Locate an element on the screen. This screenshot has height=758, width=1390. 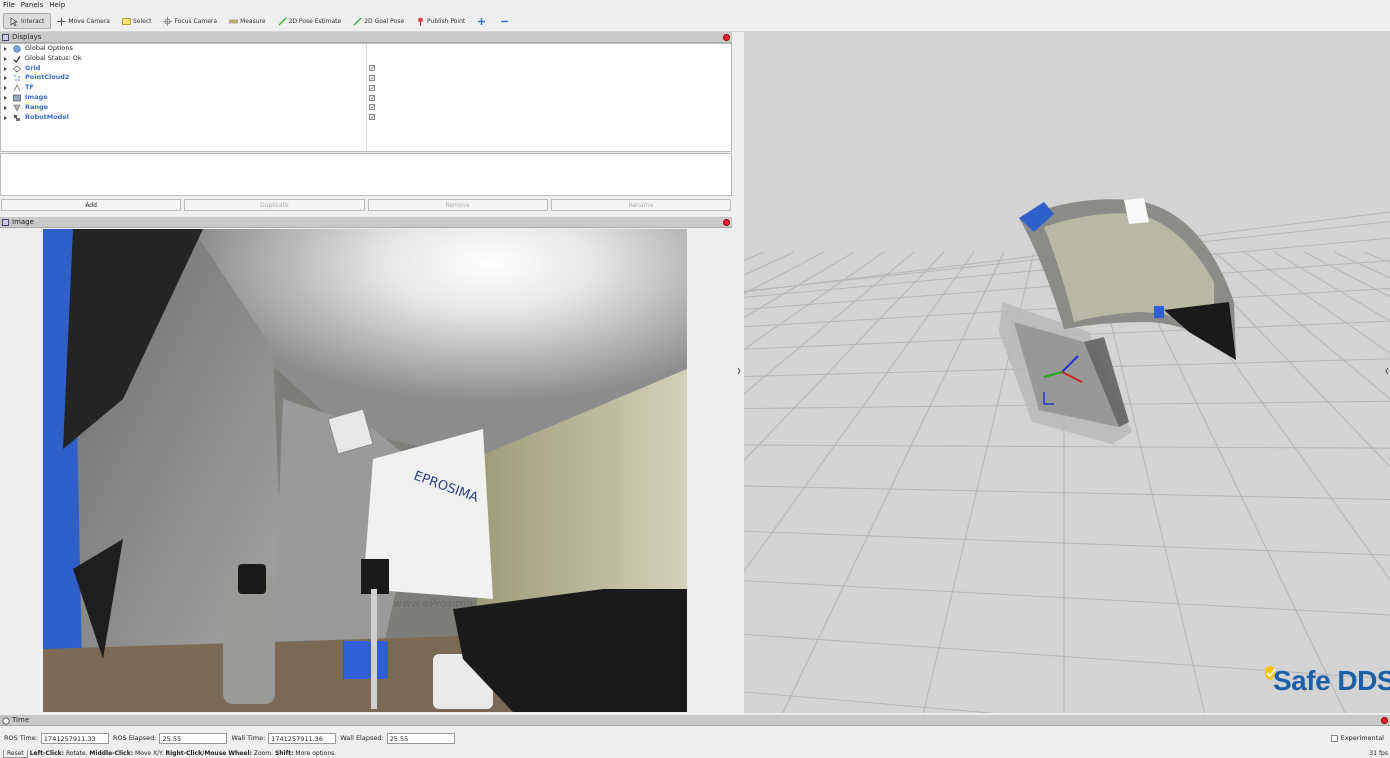
plus-icon is located at coordinates (481, 21).